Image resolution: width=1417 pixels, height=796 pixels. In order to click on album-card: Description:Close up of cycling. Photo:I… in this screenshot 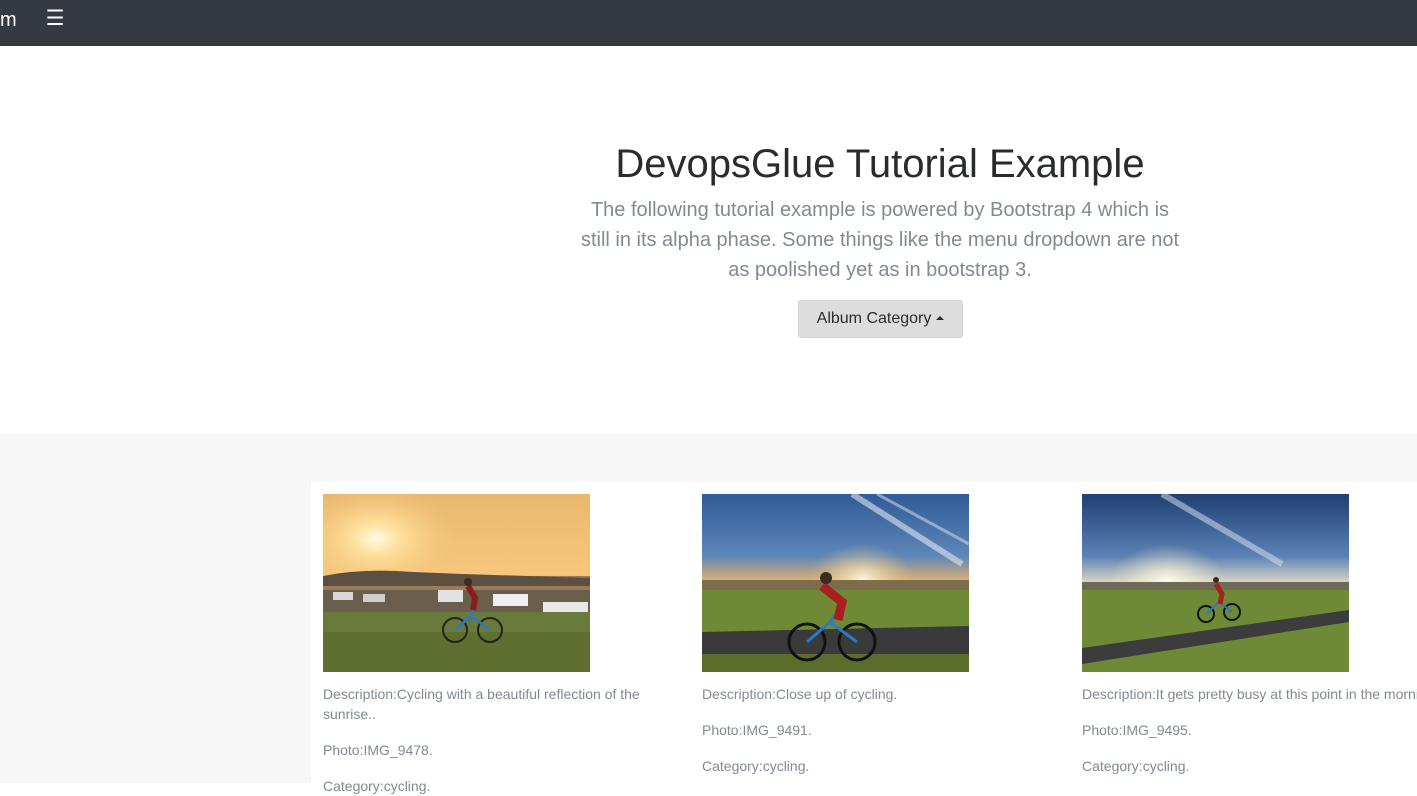, I will do `click(887, 635)`.